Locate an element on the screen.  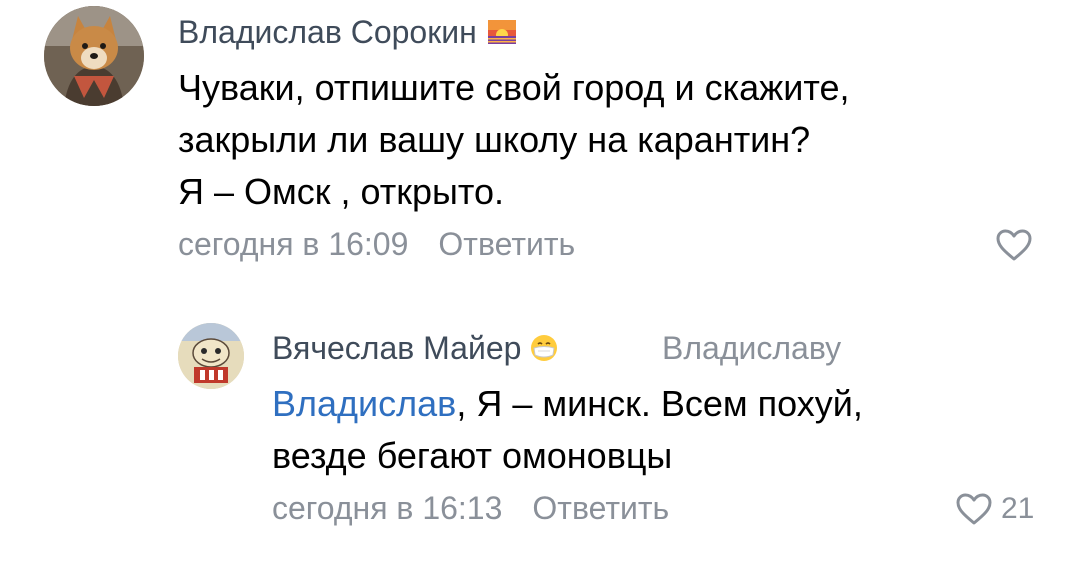
like-button is located at coordinates (1014, 245).